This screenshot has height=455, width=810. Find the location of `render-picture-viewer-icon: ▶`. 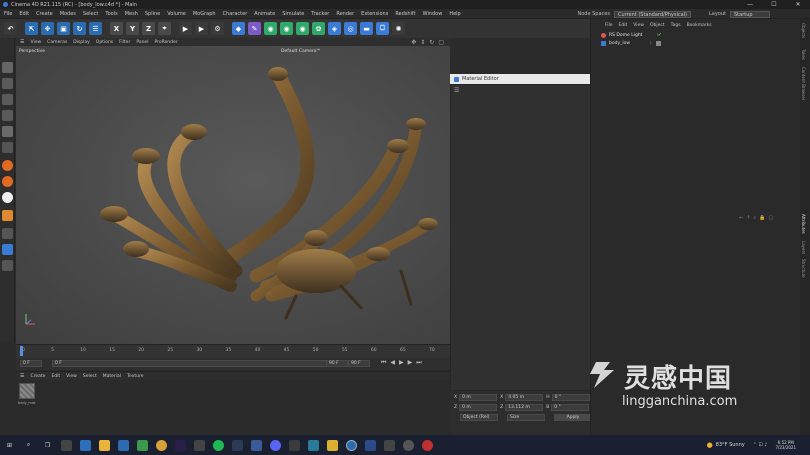

render-picture-viewer-icon: ▶ is located at coordinates (201, 28).